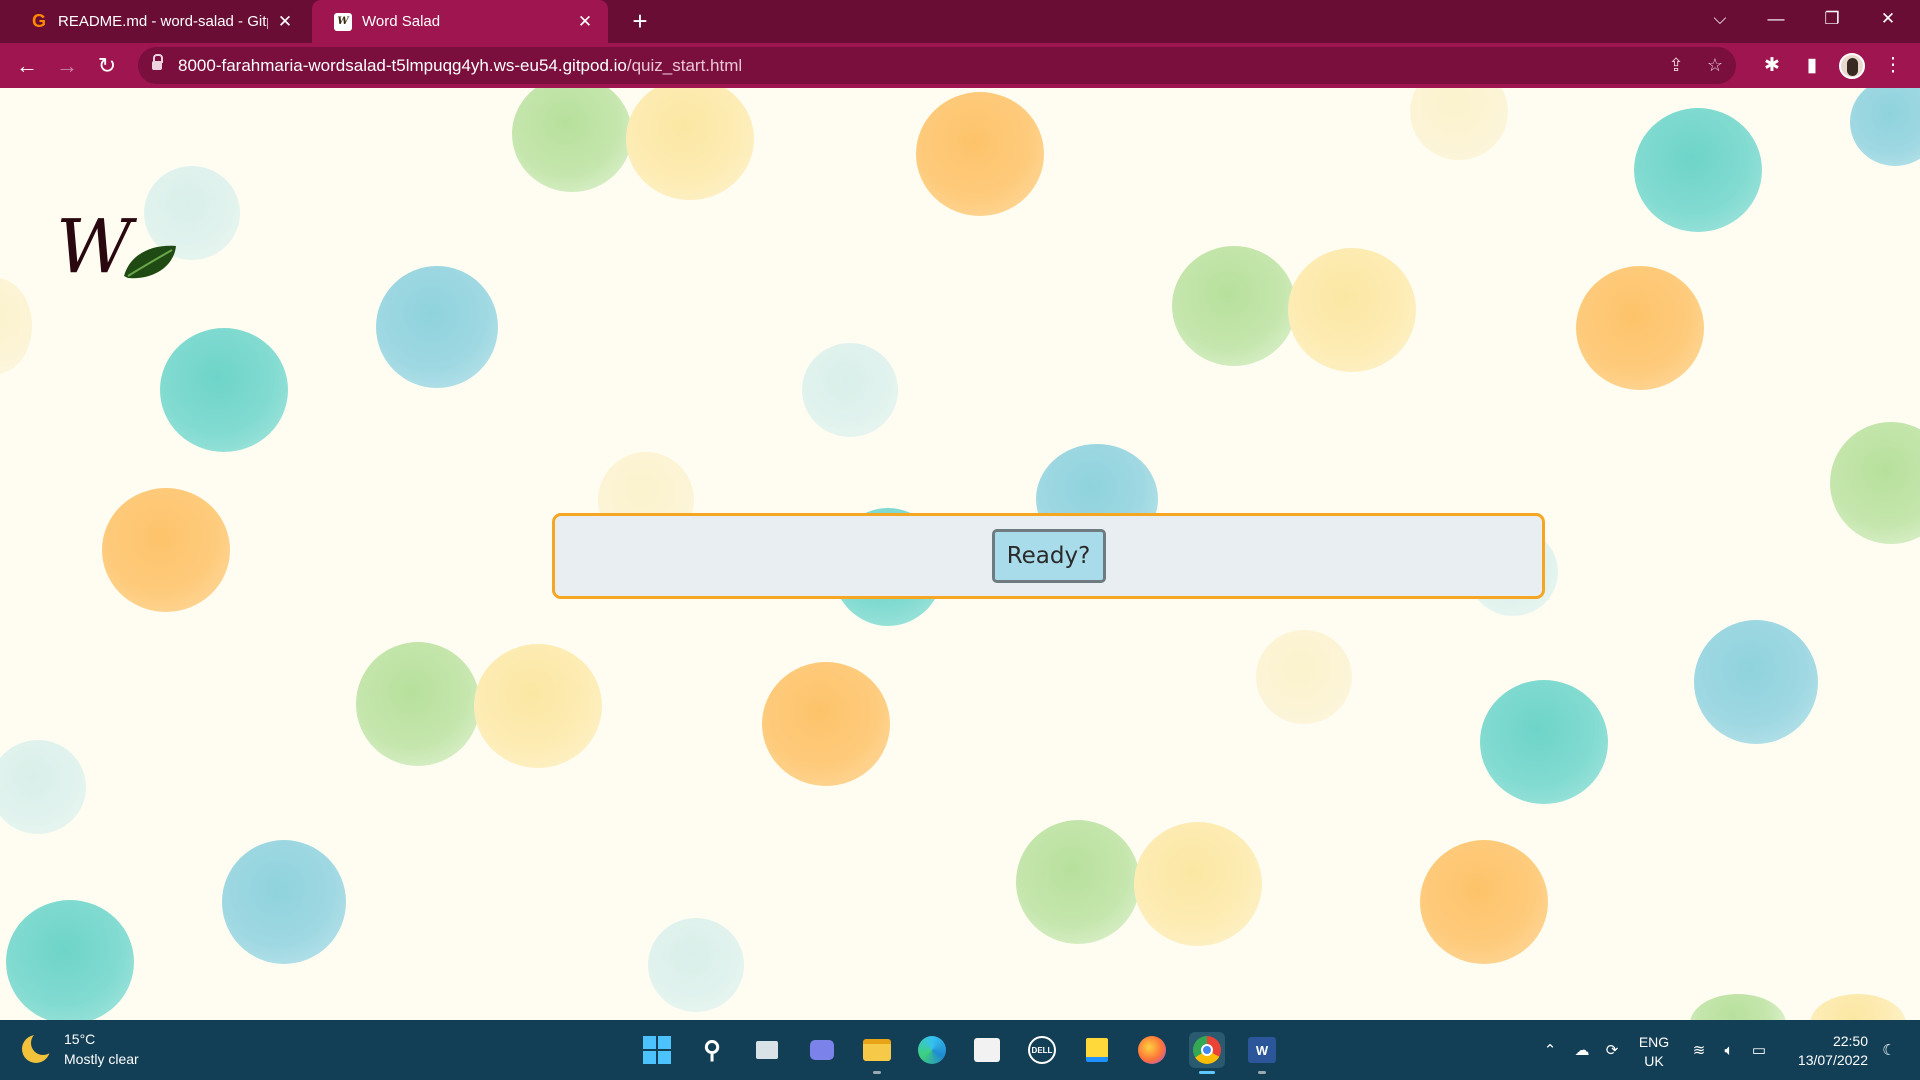 The width and height of the screenshot is (1920, 1080). I want to click on focus-moon-icon: ☾, so click(1889, 1050).